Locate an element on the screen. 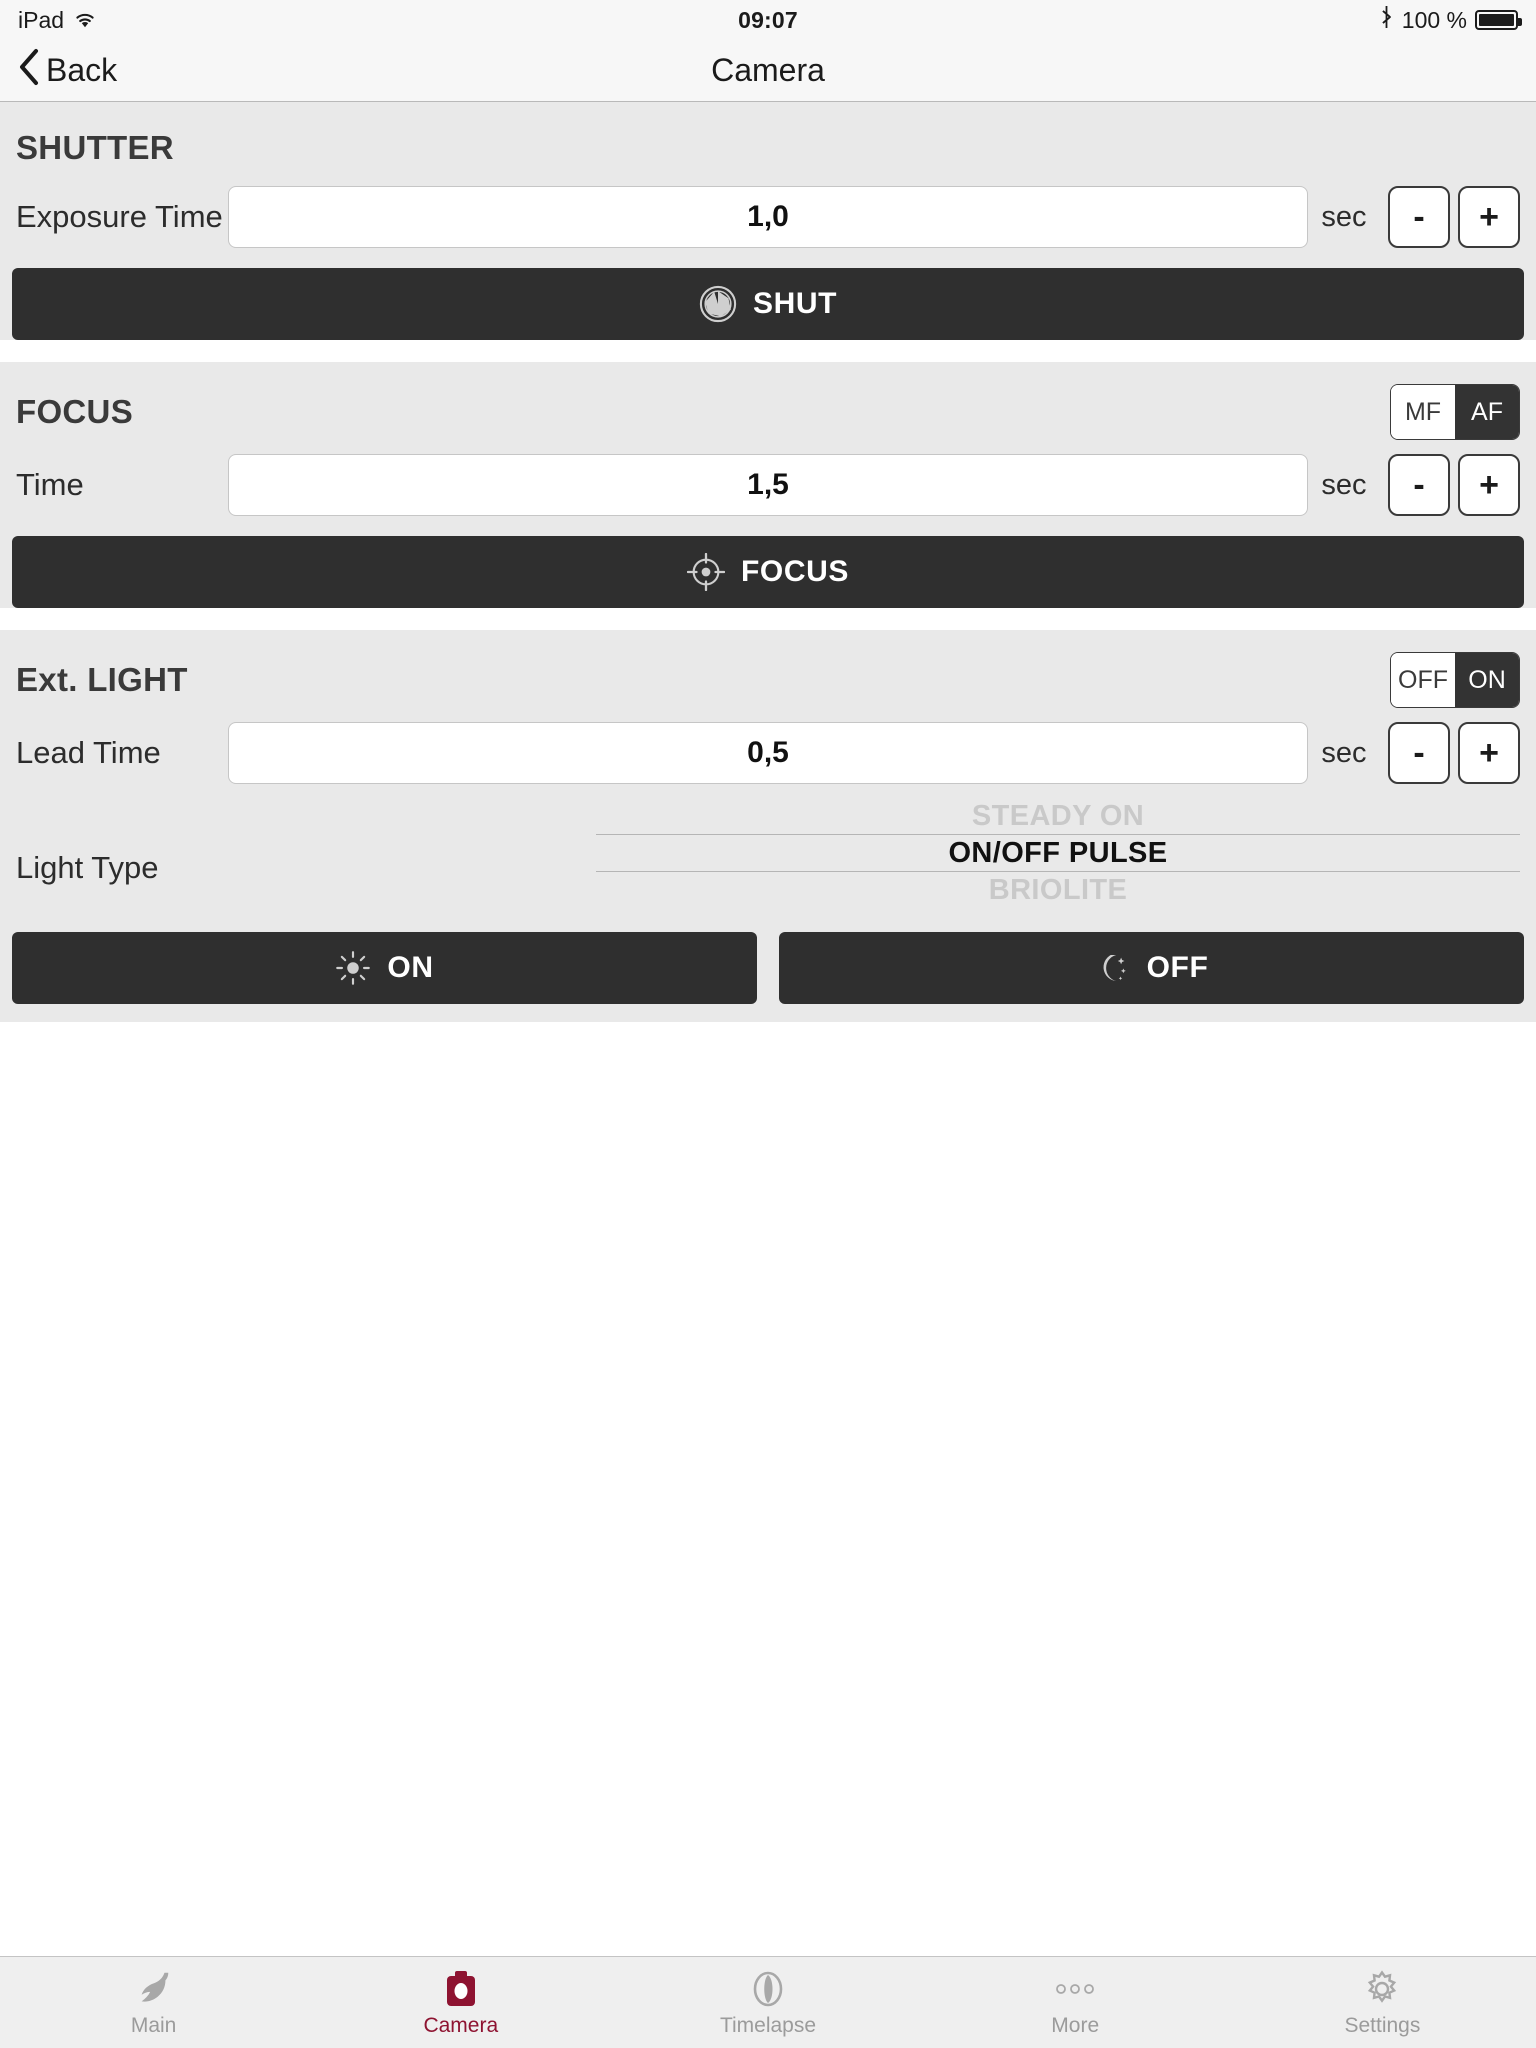 The height and width of the screenshot is (2048, 1536). light-type-option-selected: ON/OFF PULSE is located at coordinates (1058, 853).